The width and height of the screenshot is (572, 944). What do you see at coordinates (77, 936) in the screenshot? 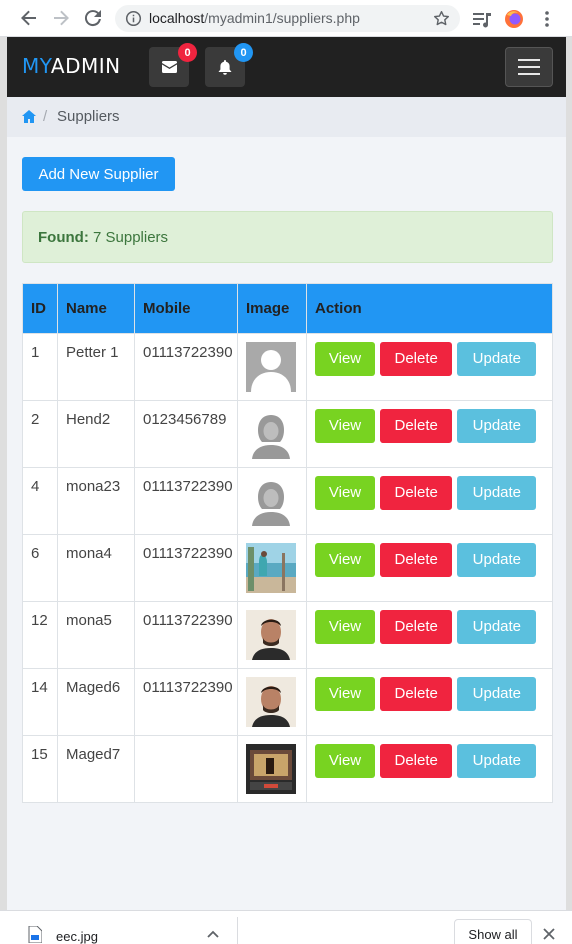
I see `download-file-name: eec.jpg` at bounding box center [77, 936].